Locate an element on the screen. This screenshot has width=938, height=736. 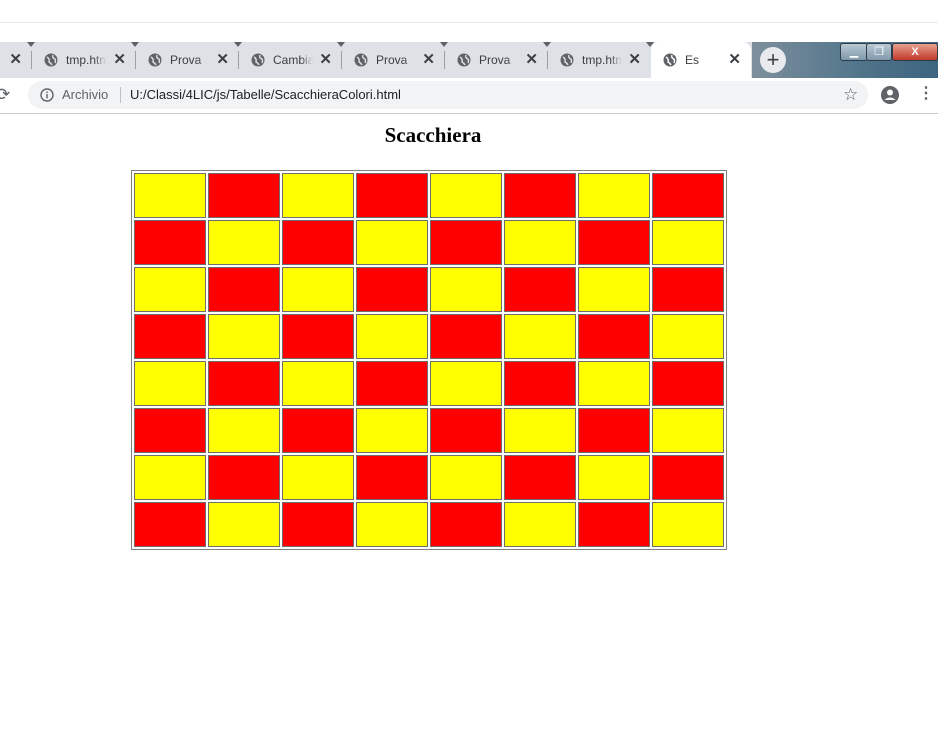
tab-6: tmp.htm ✕ is located at coordinates (601, 60).